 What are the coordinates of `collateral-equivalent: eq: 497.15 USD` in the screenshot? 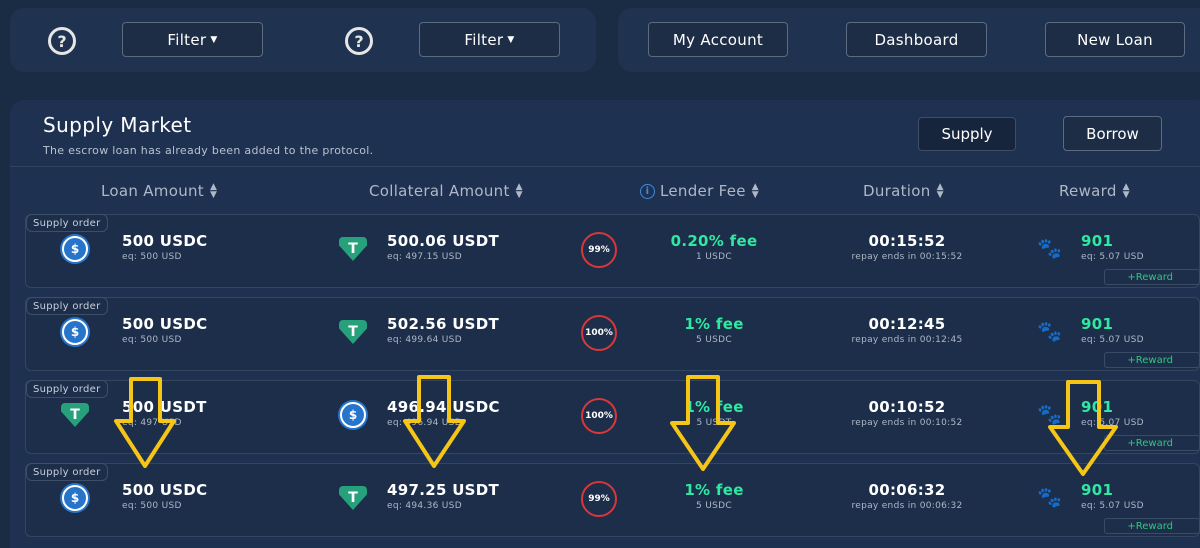 It's located at (424, 257).